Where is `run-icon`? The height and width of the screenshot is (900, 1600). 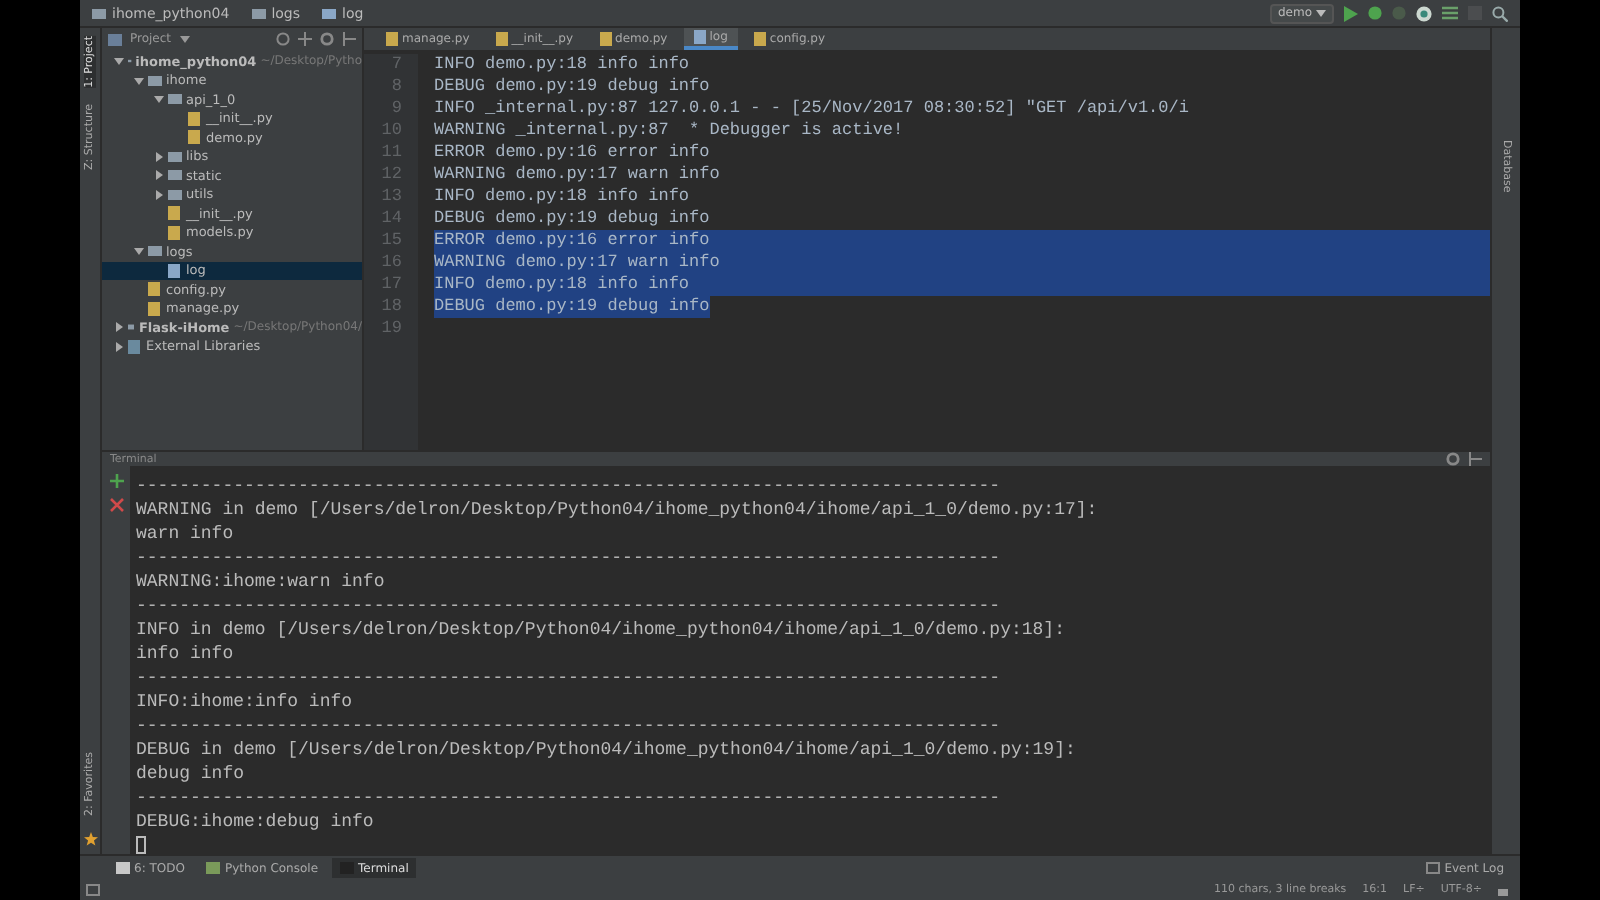
run-icon is located at coordinates (1351, 13).